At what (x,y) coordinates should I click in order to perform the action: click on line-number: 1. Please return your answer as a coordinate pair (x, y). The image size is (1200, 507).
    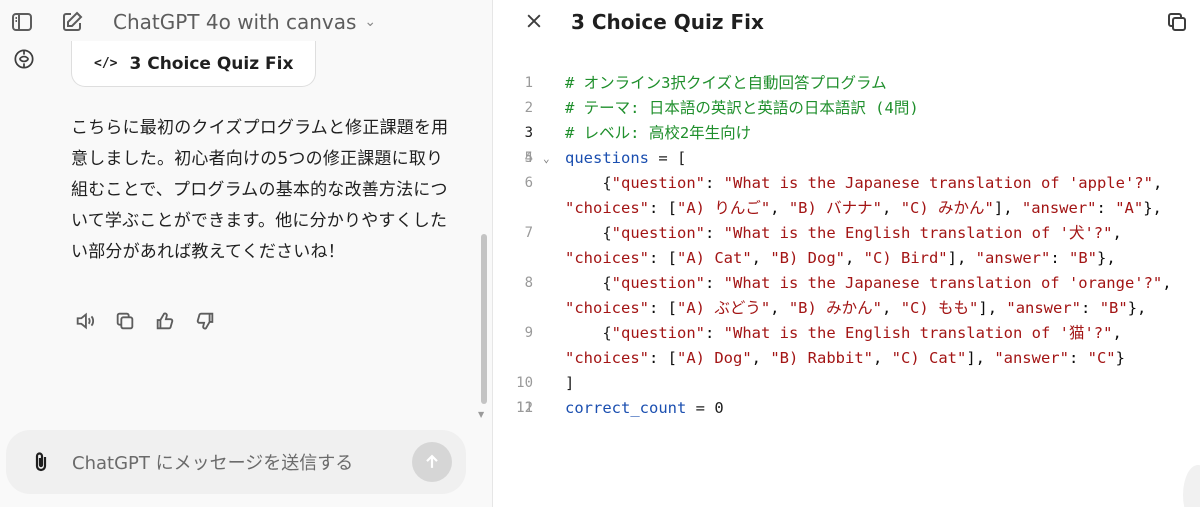
    Looking at the image, I should click on (528, 83).